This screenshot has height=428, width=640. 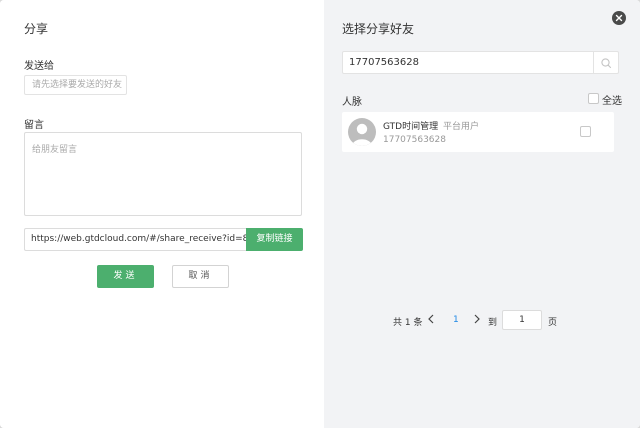 I want to click on send-button: 发送, so click(x=125, y=276).